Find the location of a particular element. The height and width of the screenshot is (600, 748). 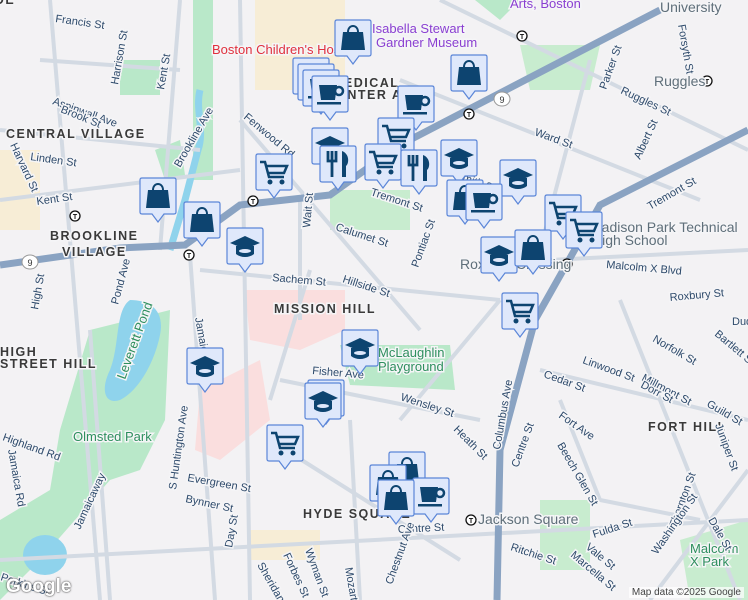

area-label: STREET HILL is located at coordinates (48, 364).